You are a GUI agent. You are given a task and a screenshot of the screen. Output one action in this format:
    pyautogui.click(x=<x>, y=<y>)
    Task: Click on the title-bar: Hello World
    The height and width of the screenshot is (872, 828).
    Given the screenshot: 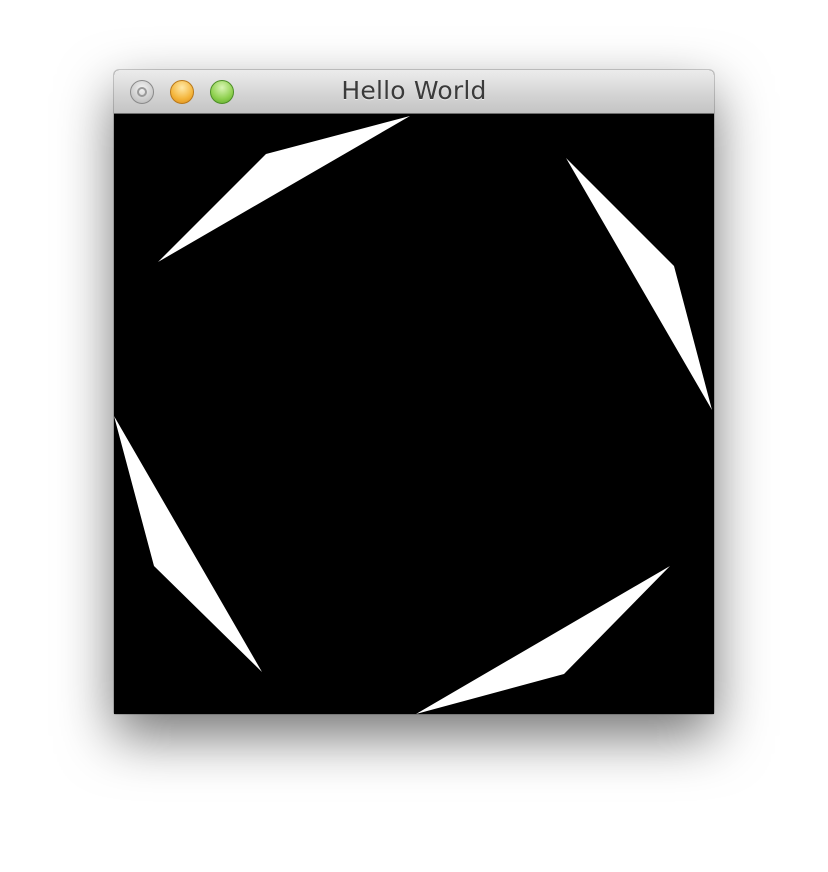 What is the action you would take?
    pyautogui.click(x=414, y=92)
    